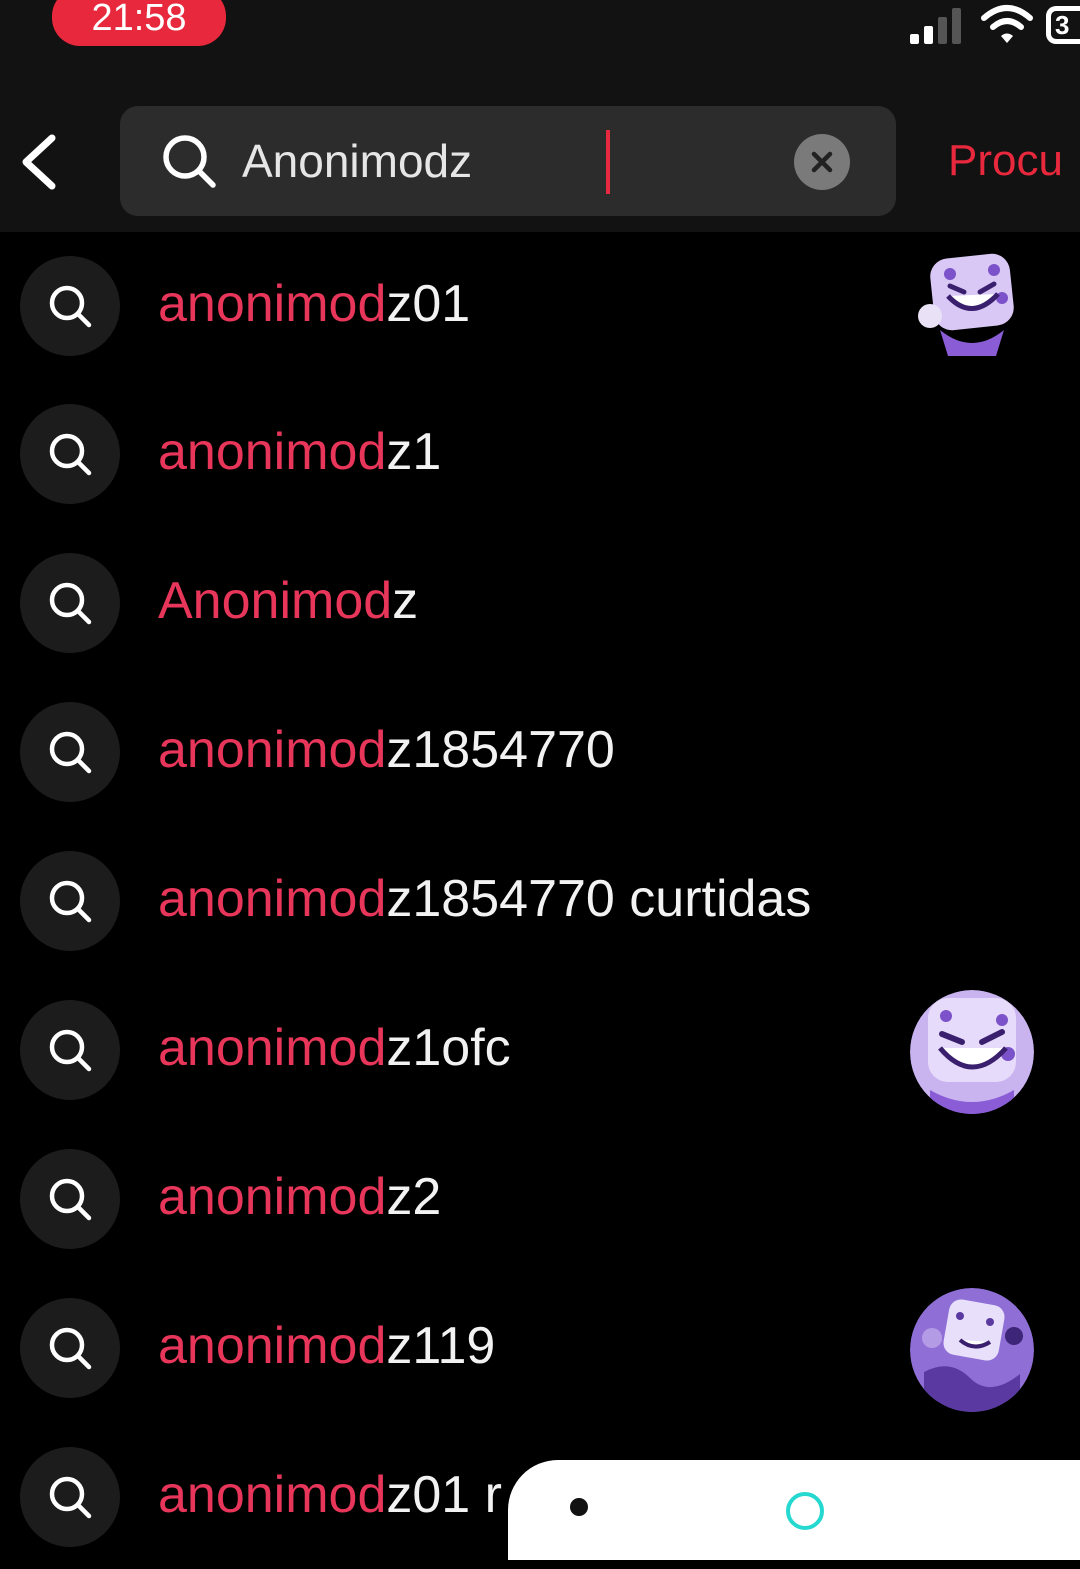  What do you see at coordinates (1005, 161) in the screenshot?
I see `search-submit-button: Procu` at bounding box center [1005, 161].